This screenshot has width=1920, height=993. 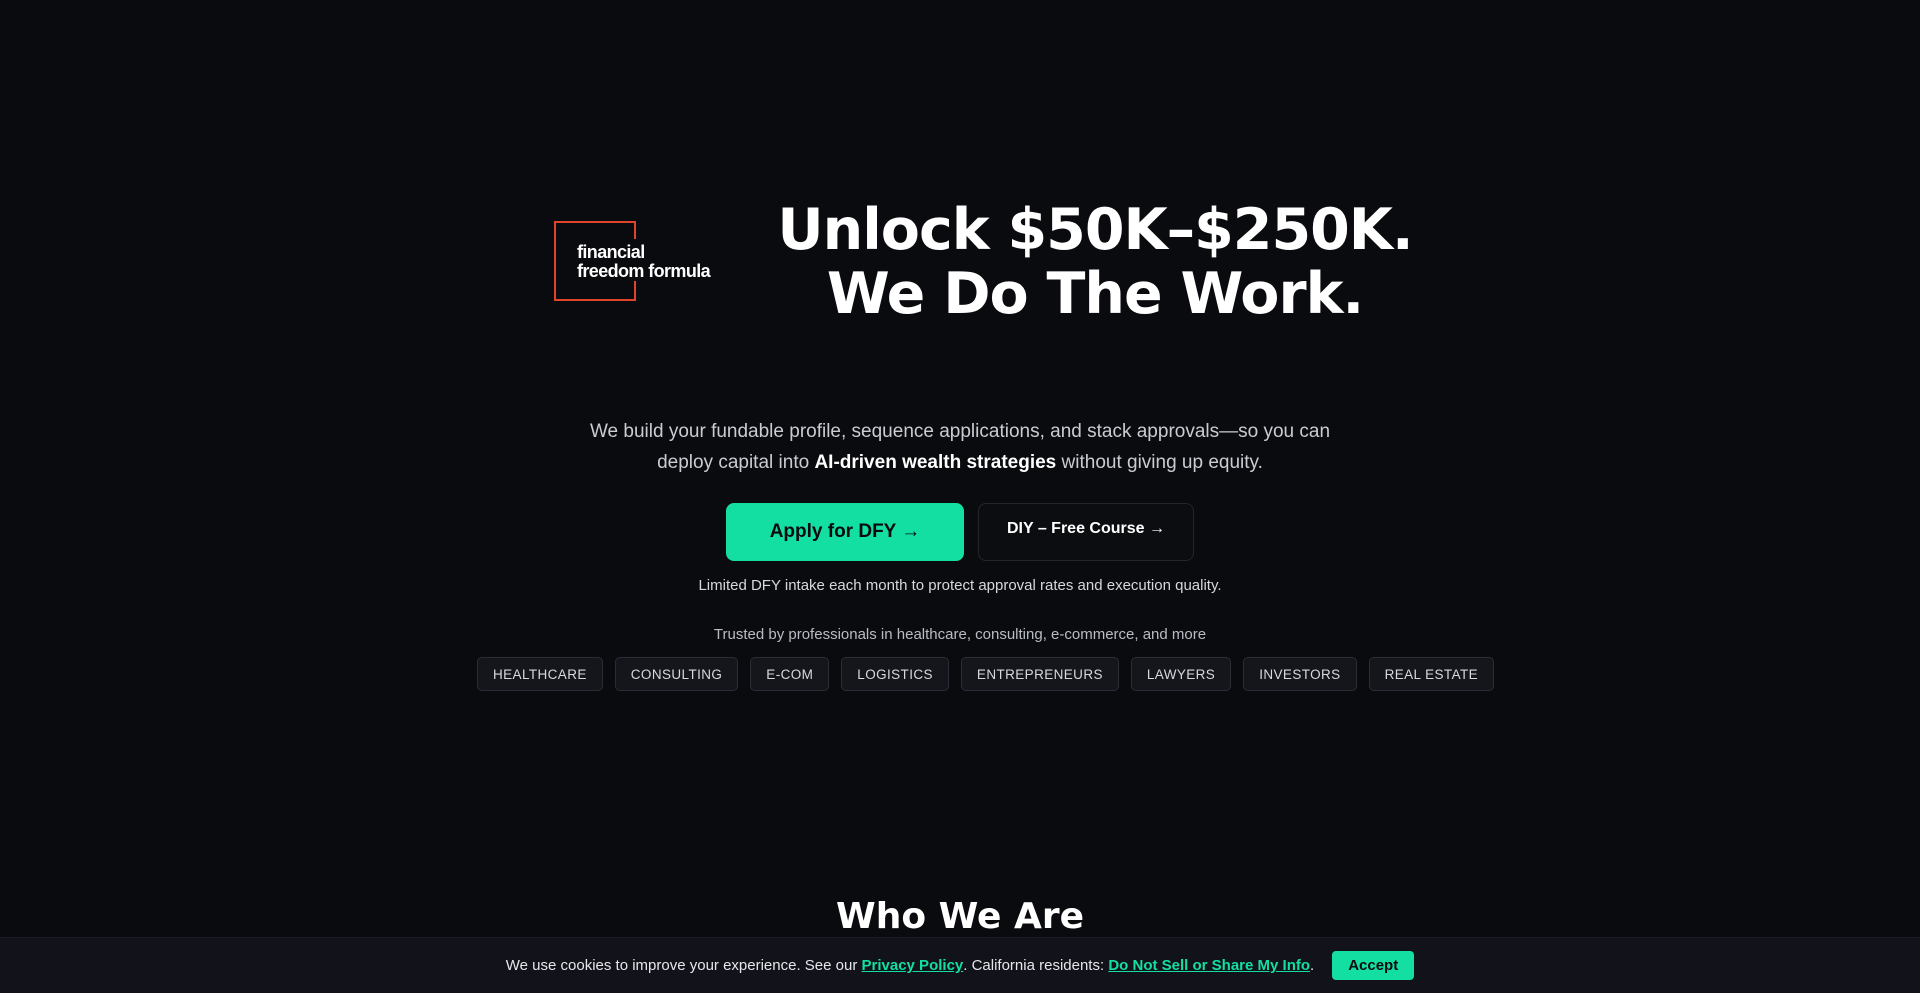 What do you see at coordinates (913, 965) in the screenshot?
I see `privacy-policy-link: Privacy Policy` at bounding box center [913, 965].